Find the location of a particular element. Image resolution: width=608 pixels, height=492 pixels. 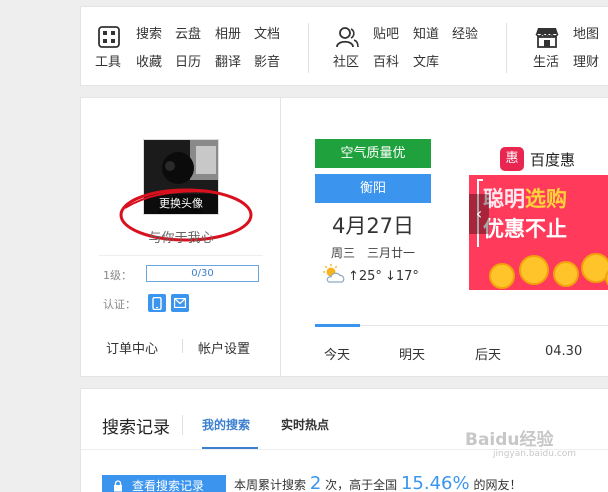

baidu-jingyan-watermark: Baidu经验 jingyan.baidu.com is located at coordinates (535, 447).